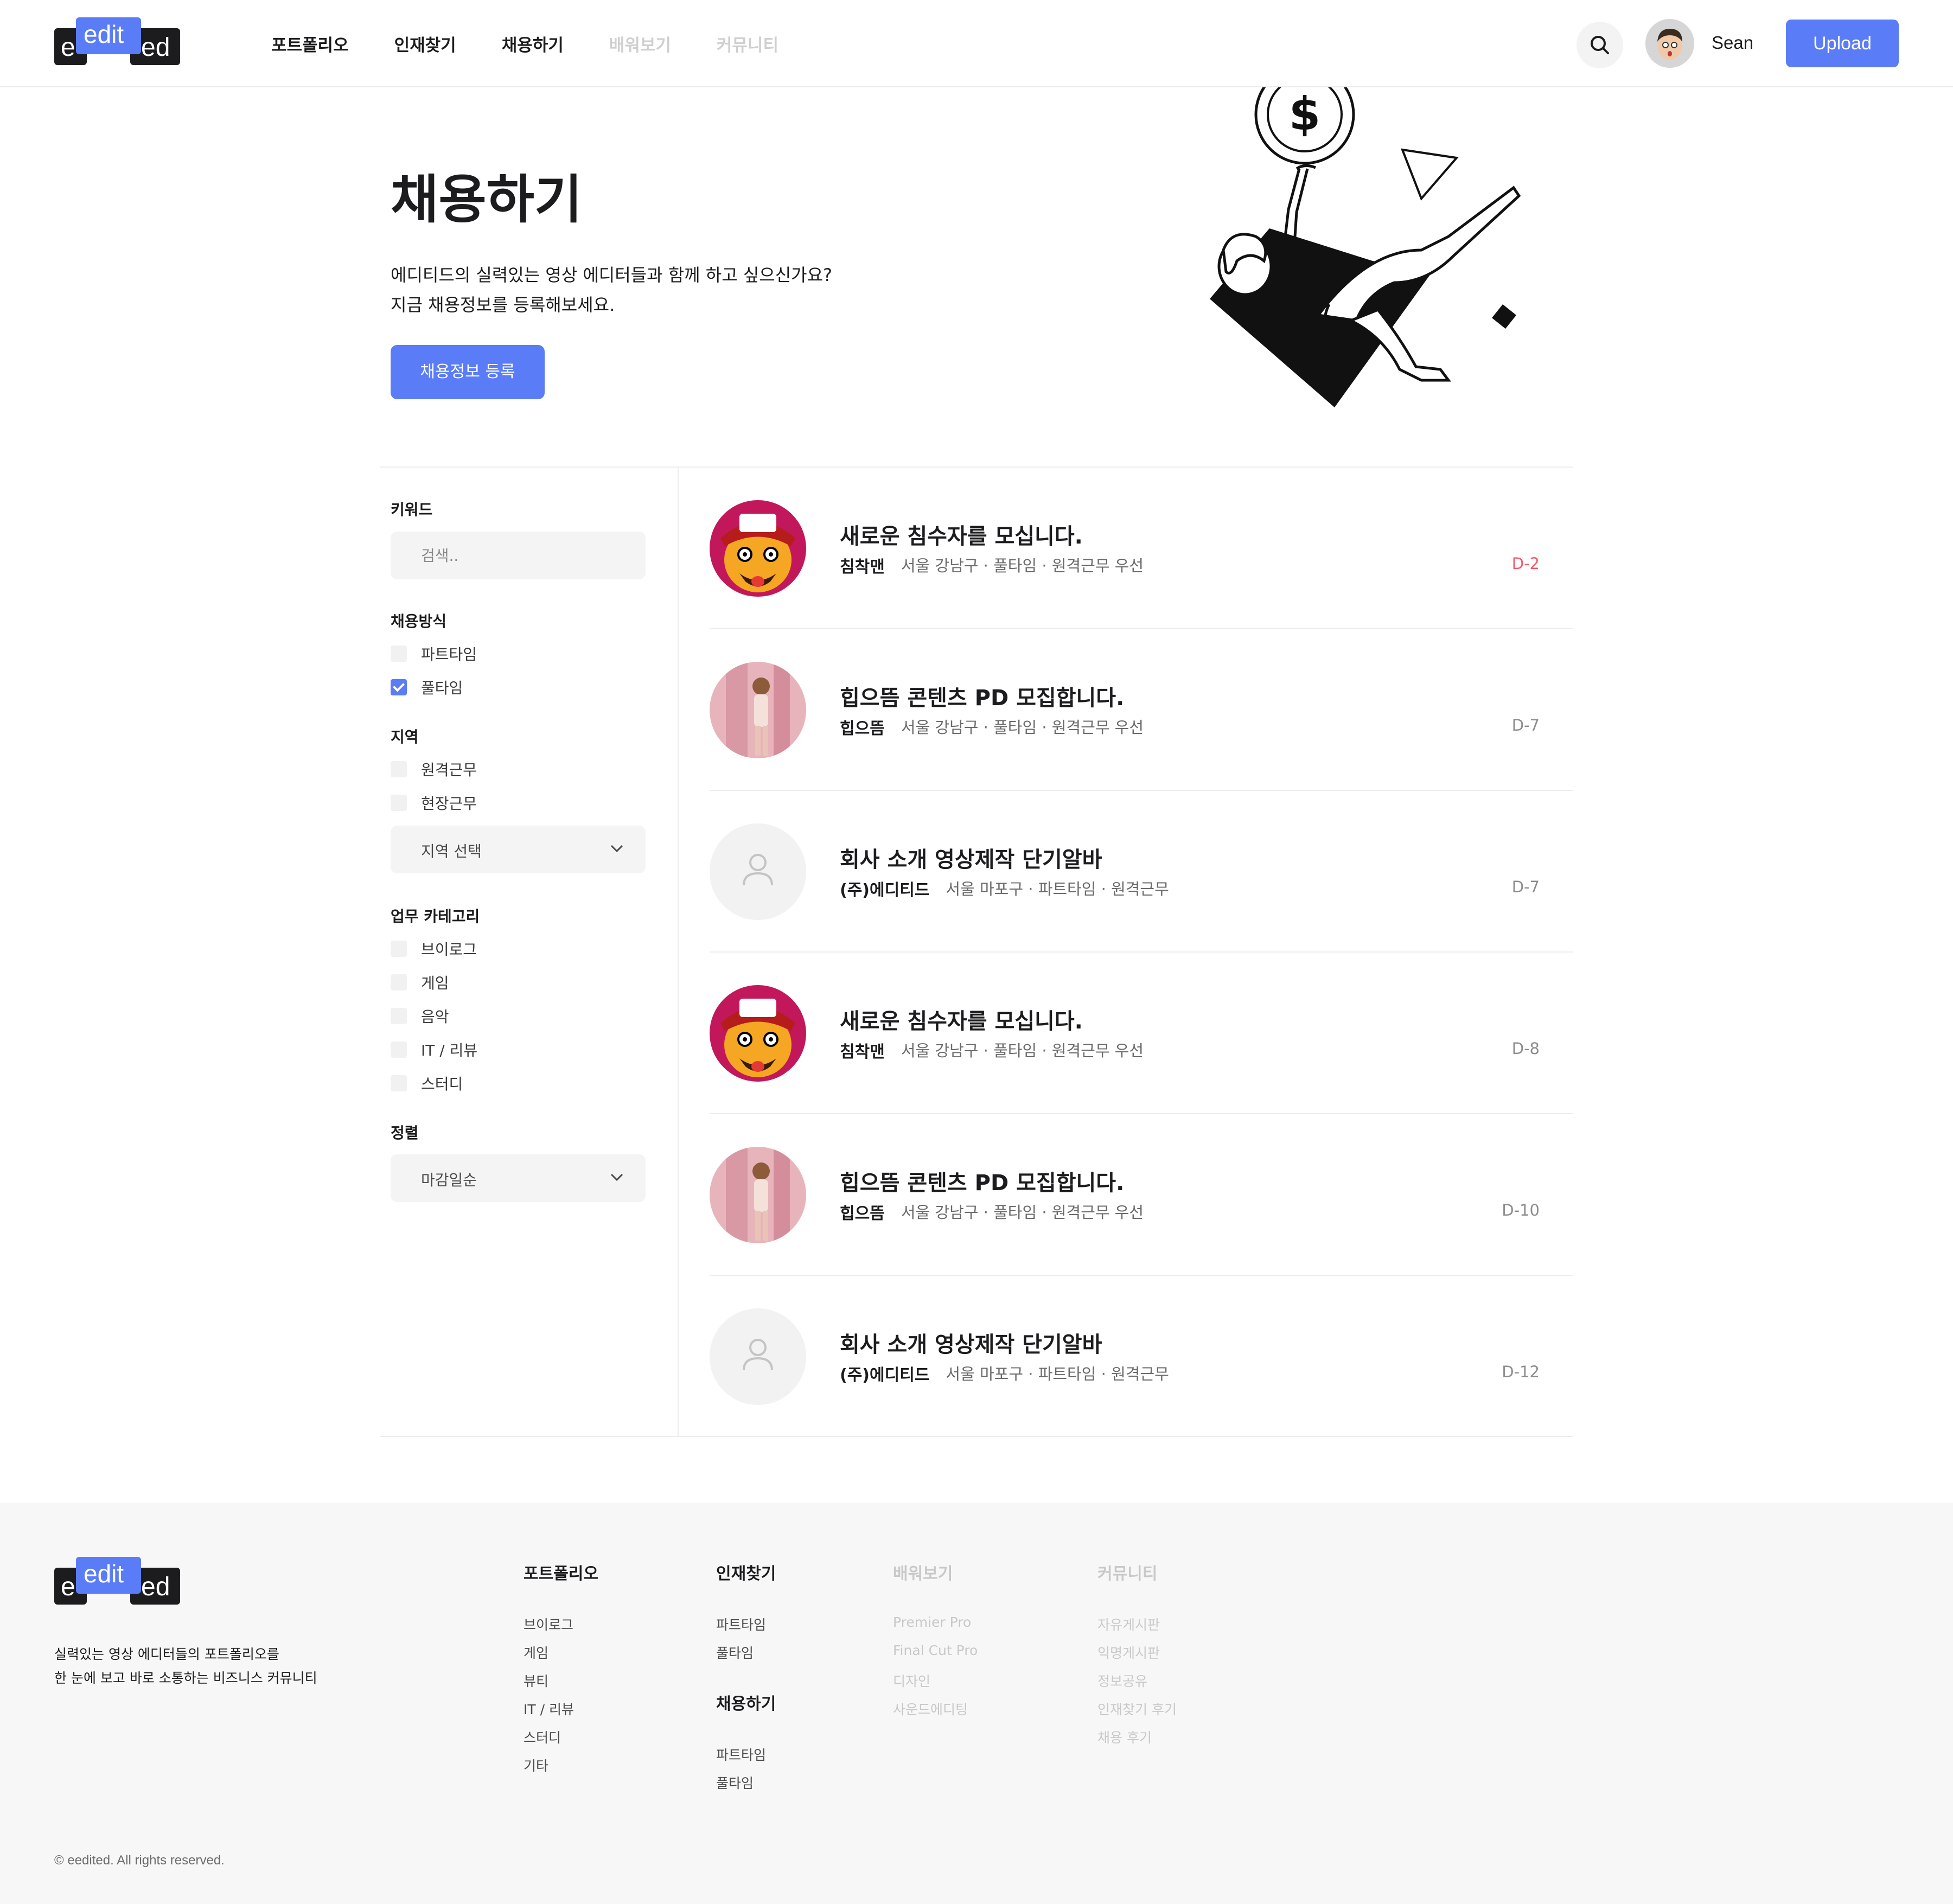 This screenshot has height=1904, width=1953. I want to click on hero-description-line2: 지금 채용정보를 등록해보세요., so click(503, 305).